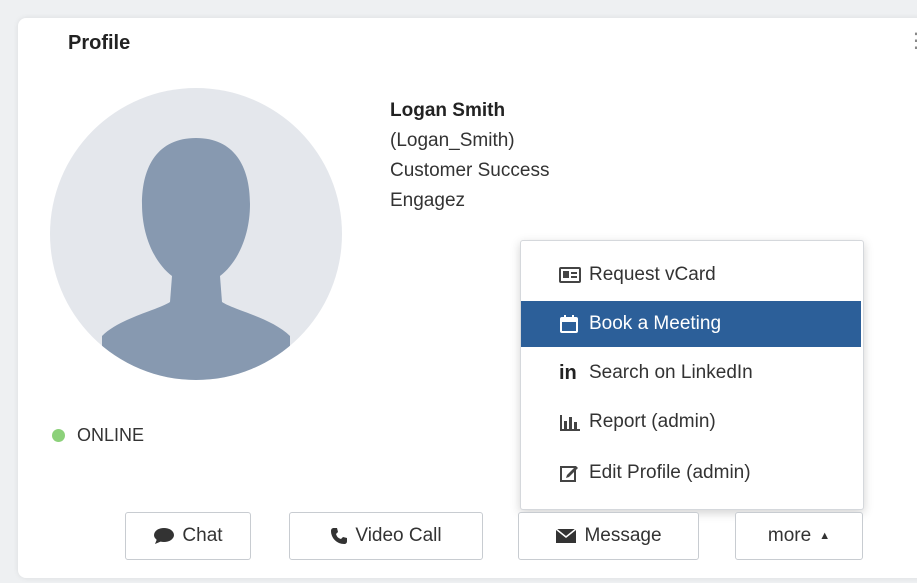  What do you see at coordinates (111, 435) in the screenshot?
I see `status-label: ONLINE` at bounding box center [111, 435].